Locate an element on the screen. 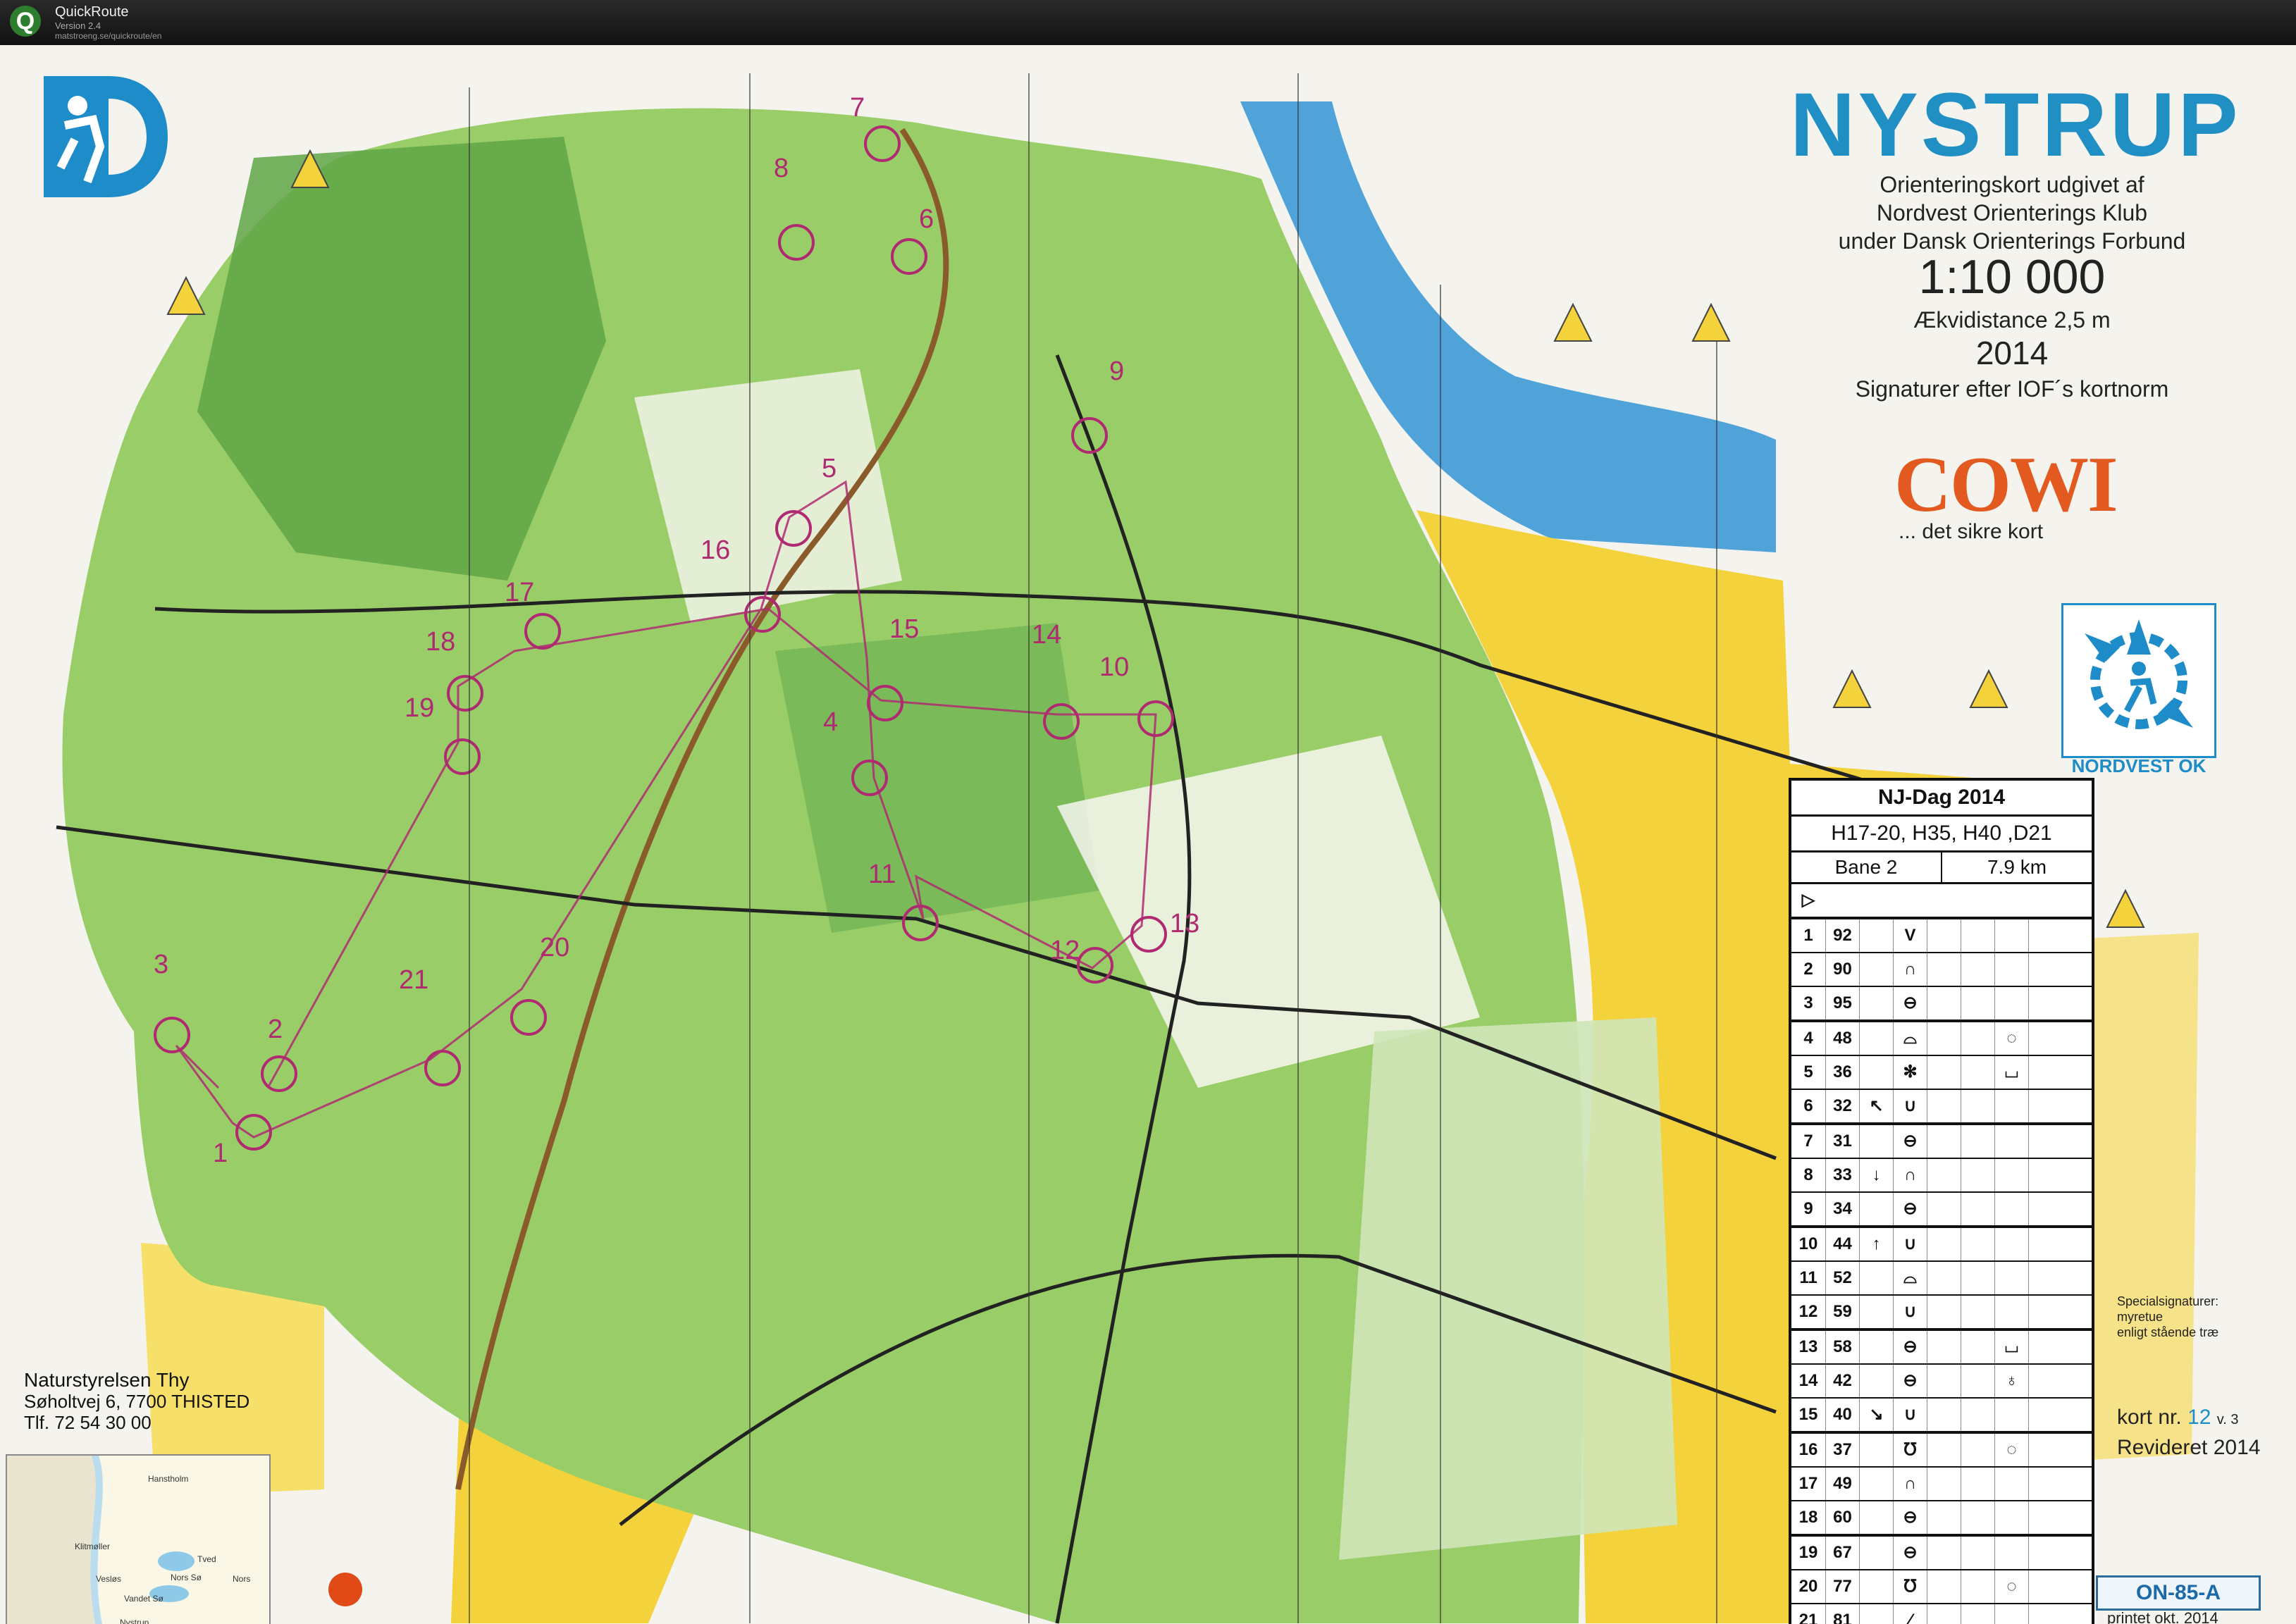 The height and width of the screenshot is (1624, 2296). control-number: 1 is located at coordinates (220, 1153).